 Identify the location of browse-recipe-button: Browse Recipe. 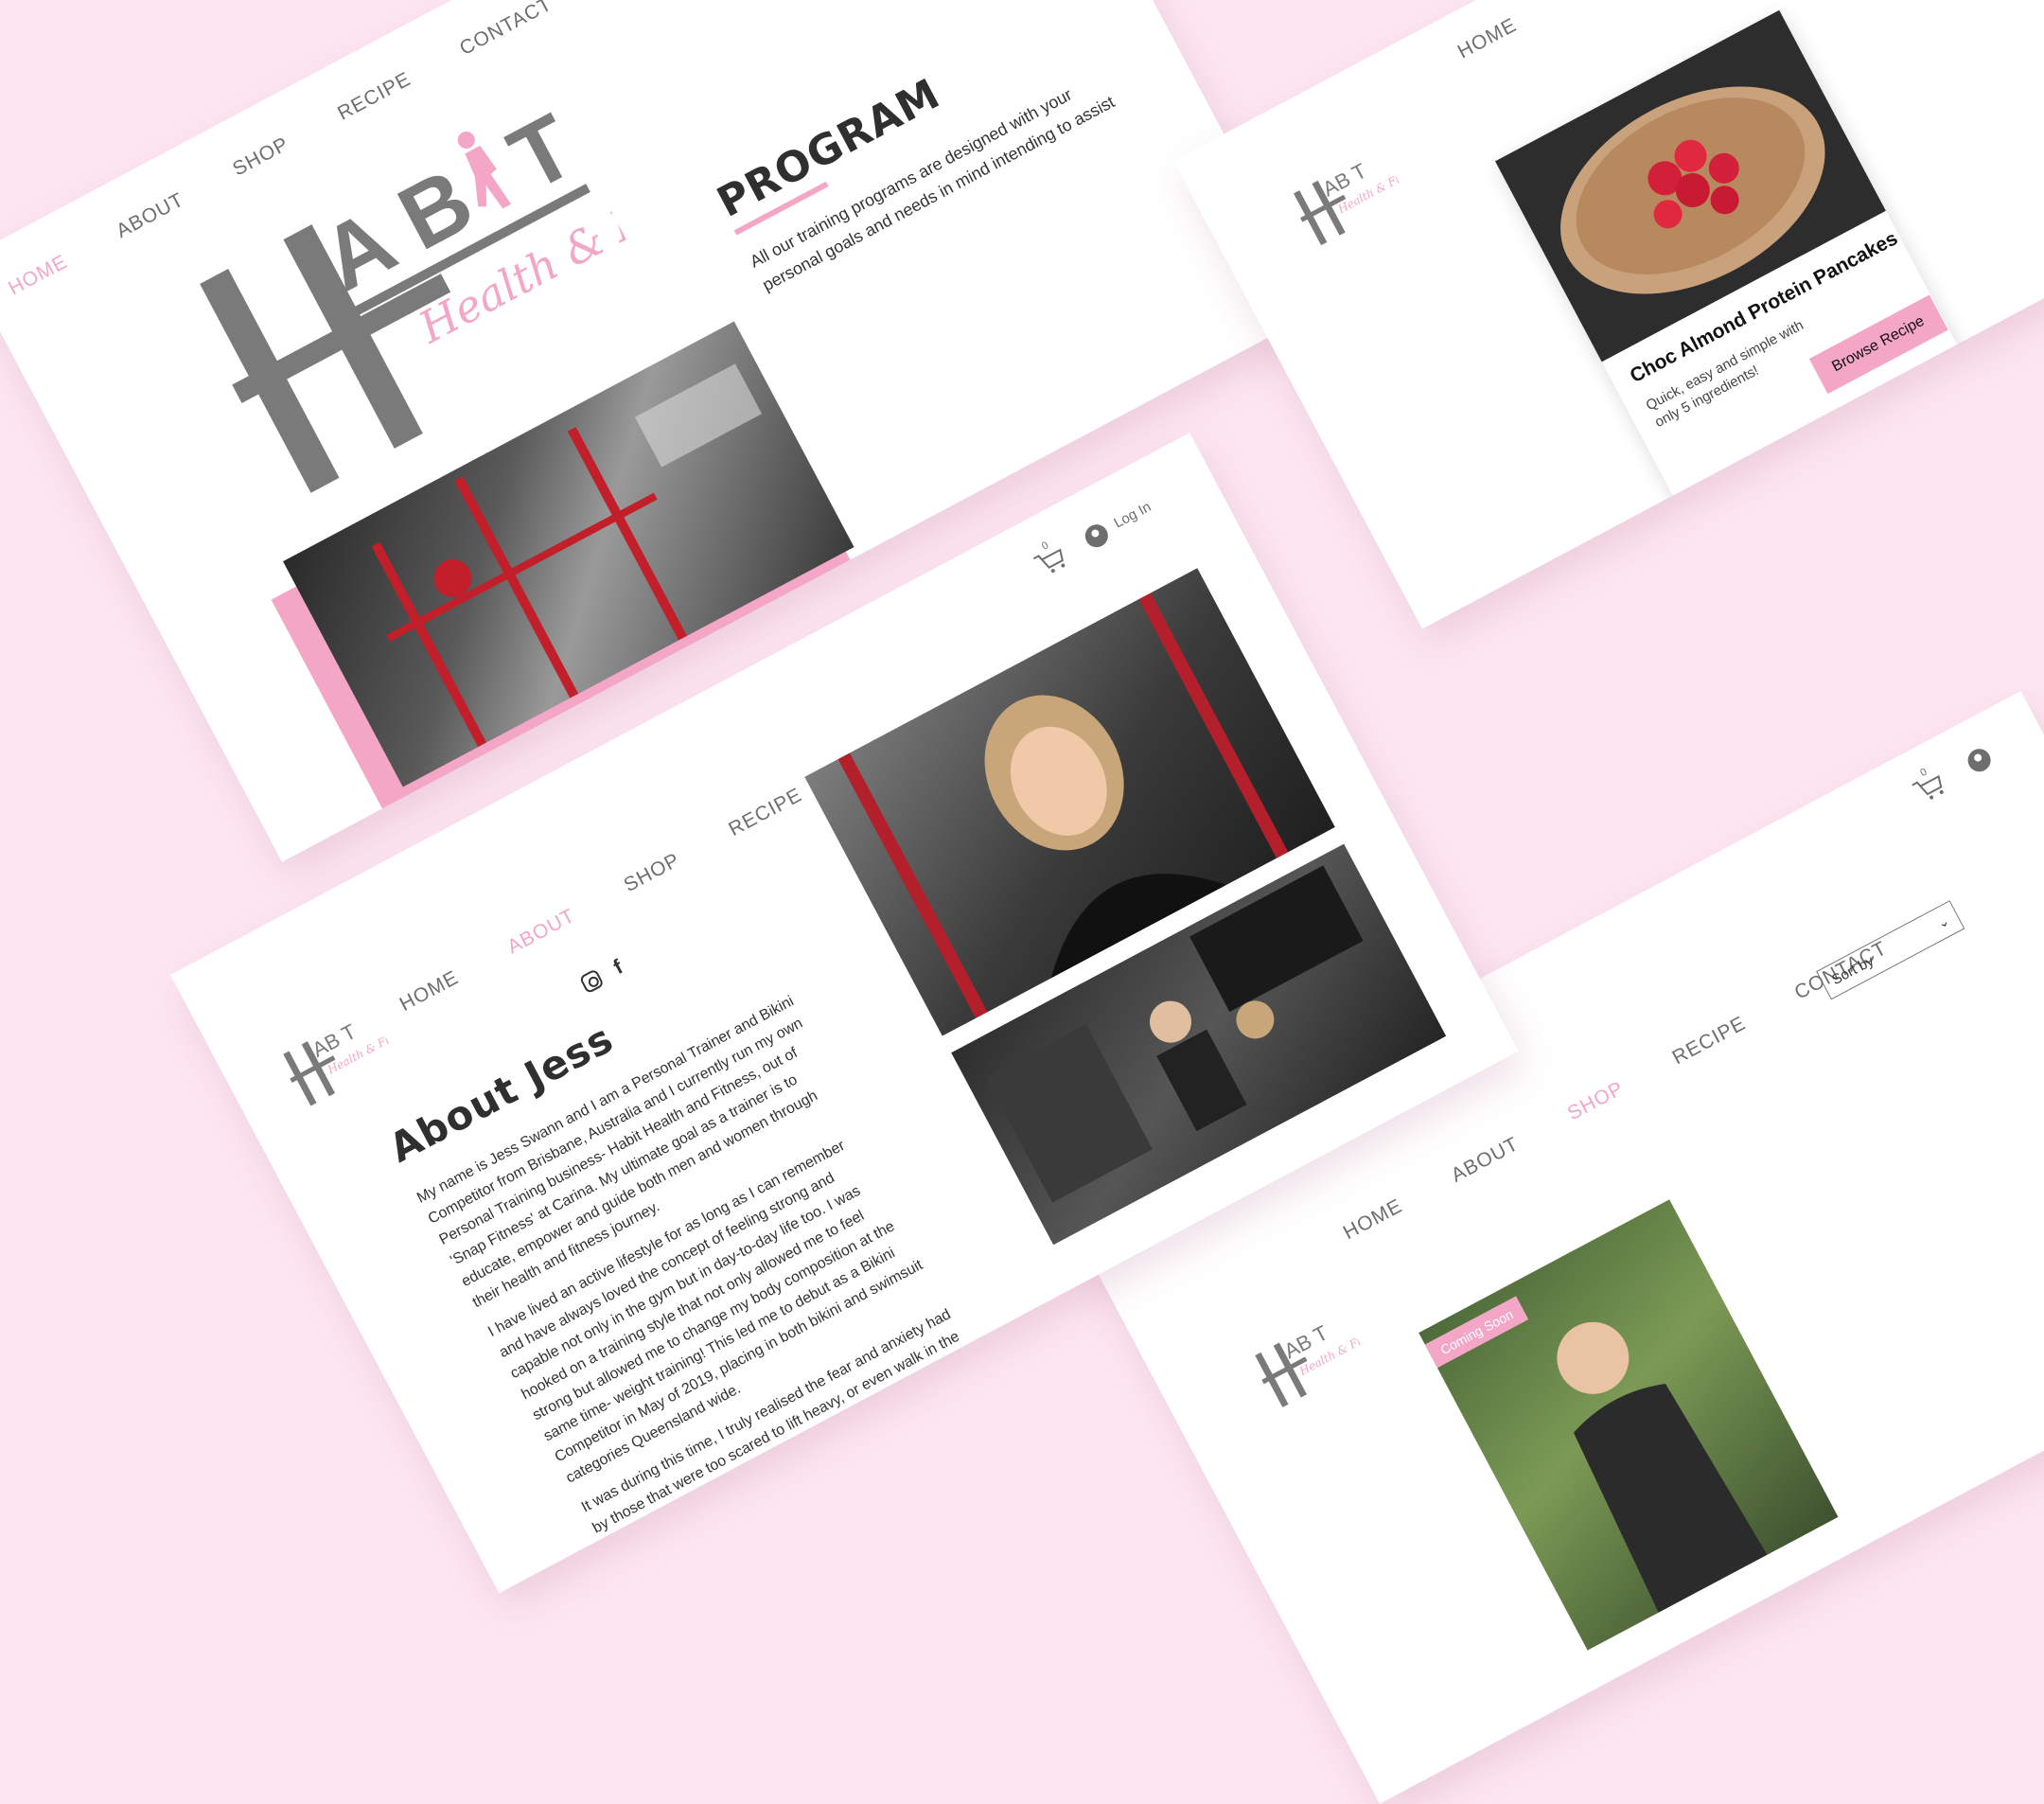
(1878, 344).